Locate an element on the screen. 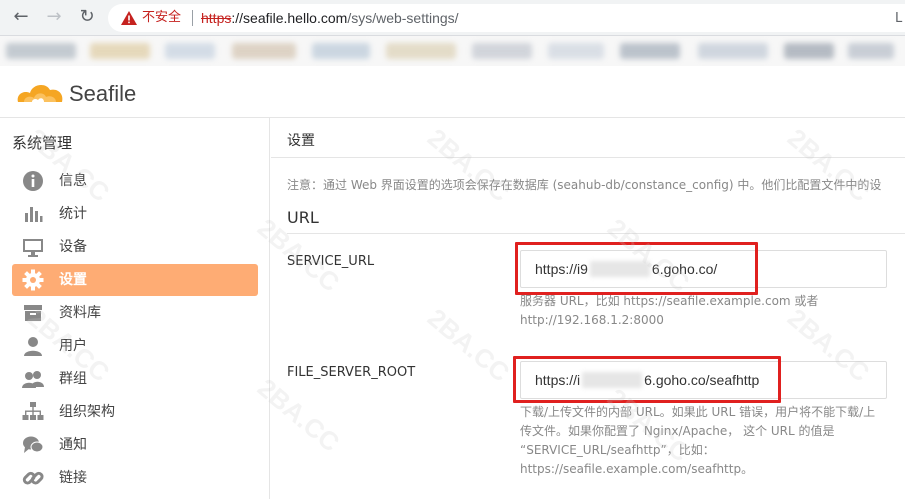 Image resolution: width=905 pixels, height=499 pixels. sidebar-item-statistics: 统计 is located at coordinates (135, 214).